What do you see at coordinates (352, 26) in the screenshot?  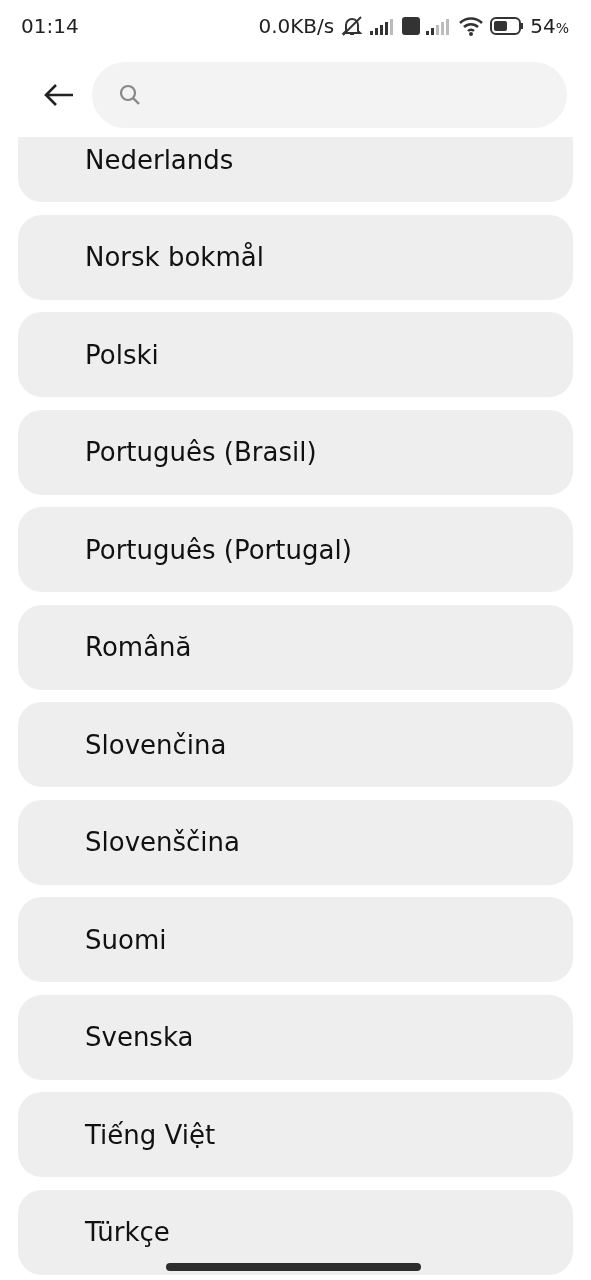 I see `muted-bell-icon` at bounding box center [352, 26].